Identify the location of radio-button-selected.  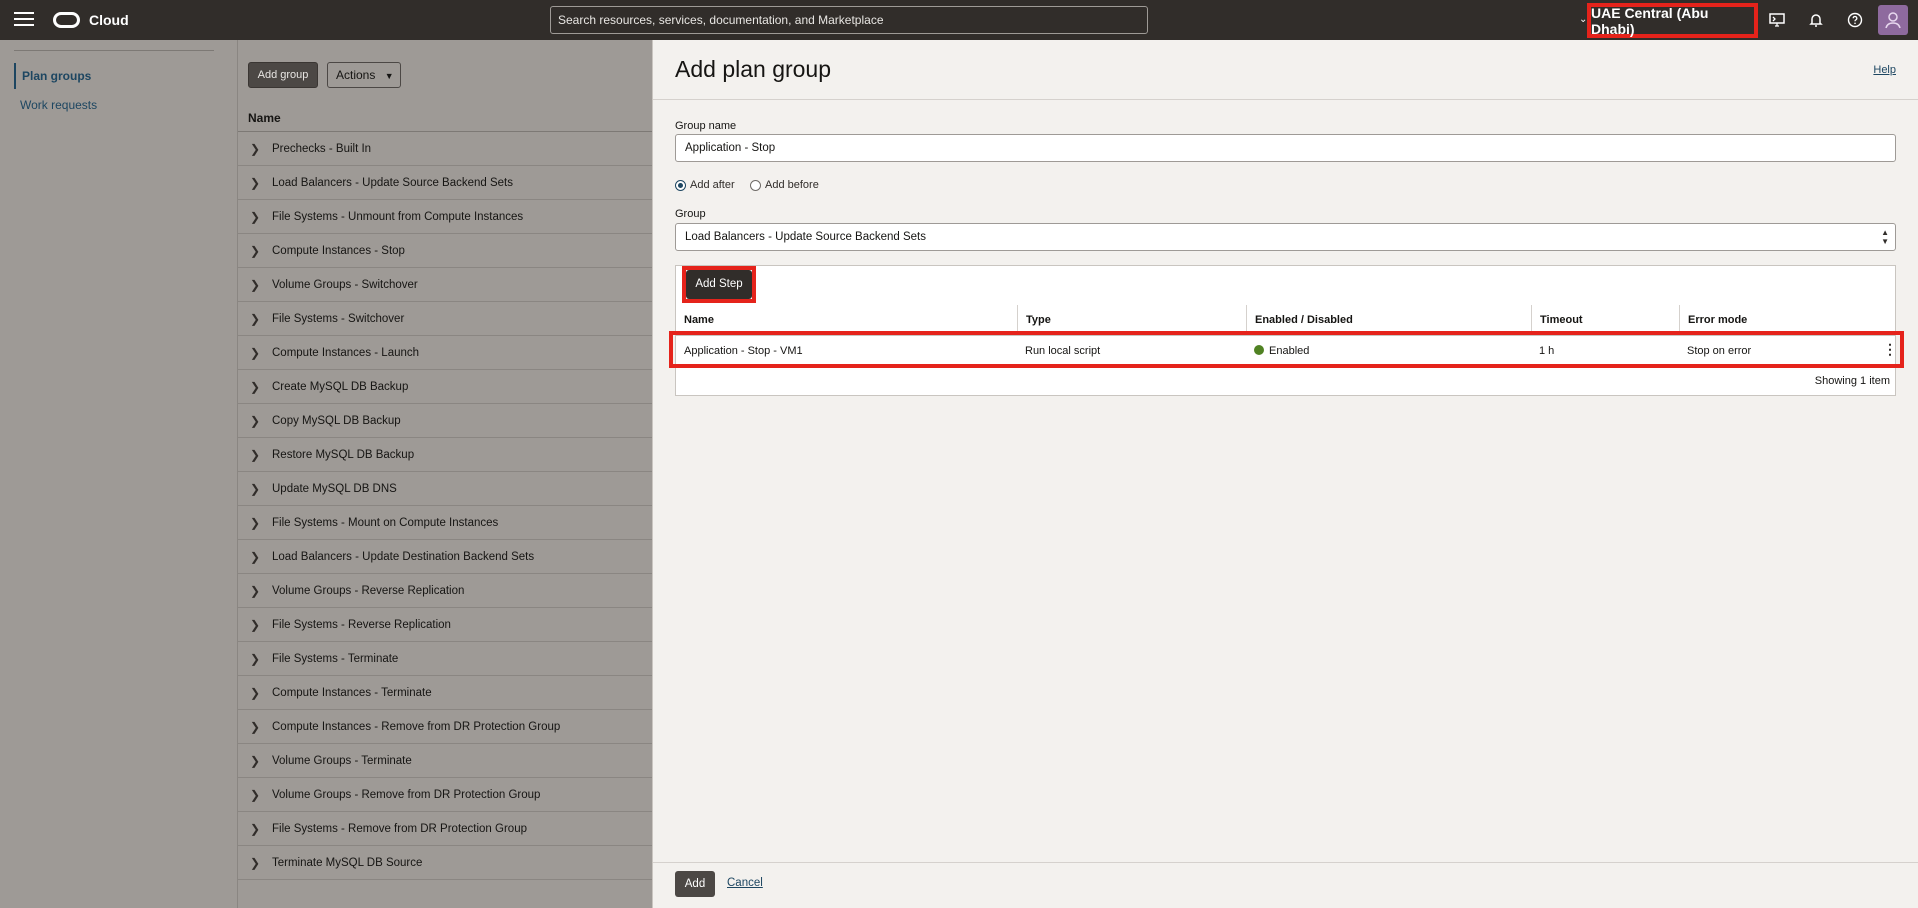
(680, 185).